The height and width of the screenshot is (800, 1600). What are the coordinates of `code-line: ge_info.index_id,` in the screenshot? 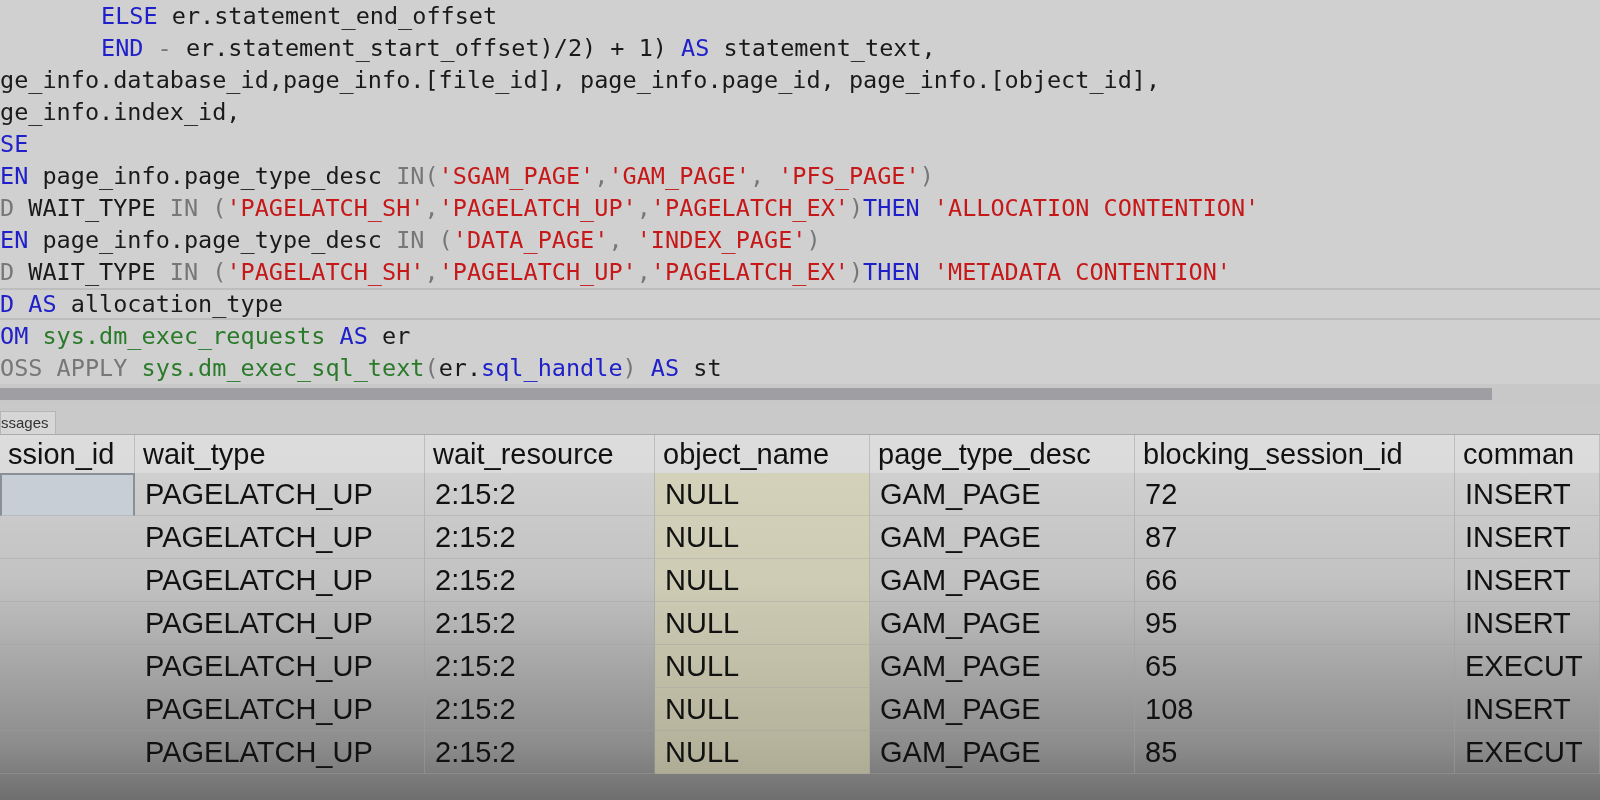 It's located at (121, 112).